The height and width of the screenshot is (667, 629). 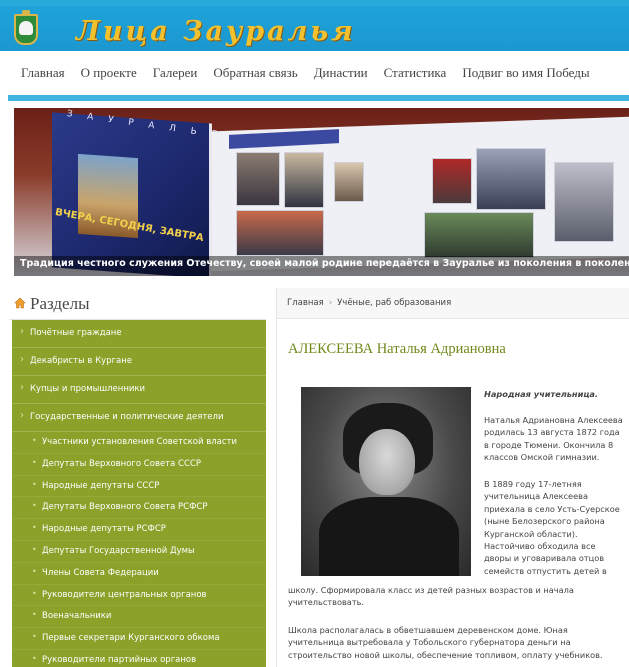 What do you see at coordinates (60, 303) in the screenshot?
I see `sidebar-title: Разделы` at bounding box center [60, 303].